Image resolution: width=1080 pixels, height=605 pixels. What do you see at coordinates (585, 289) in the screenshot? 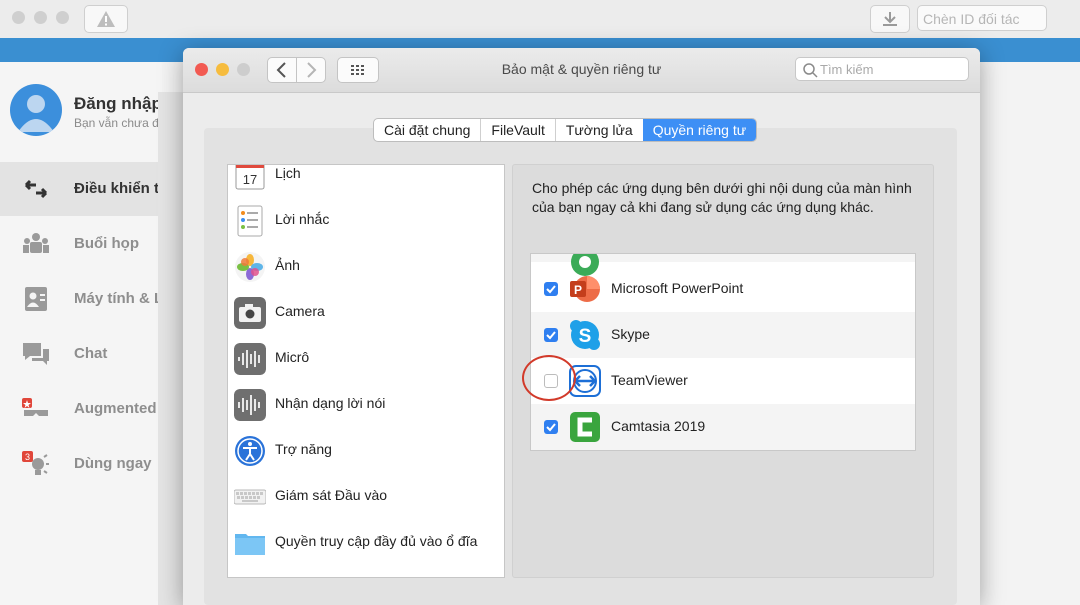
I see `powerpoint-icon: P` at bounding box center [585, 289].